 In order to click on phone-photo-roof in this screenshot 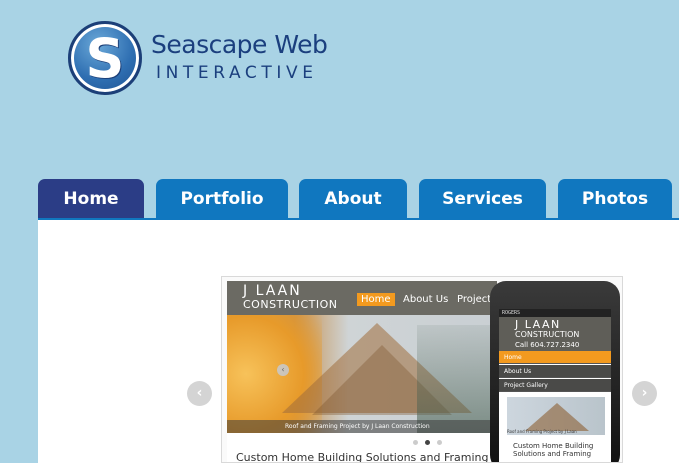, I will do `click(557, 417)`.